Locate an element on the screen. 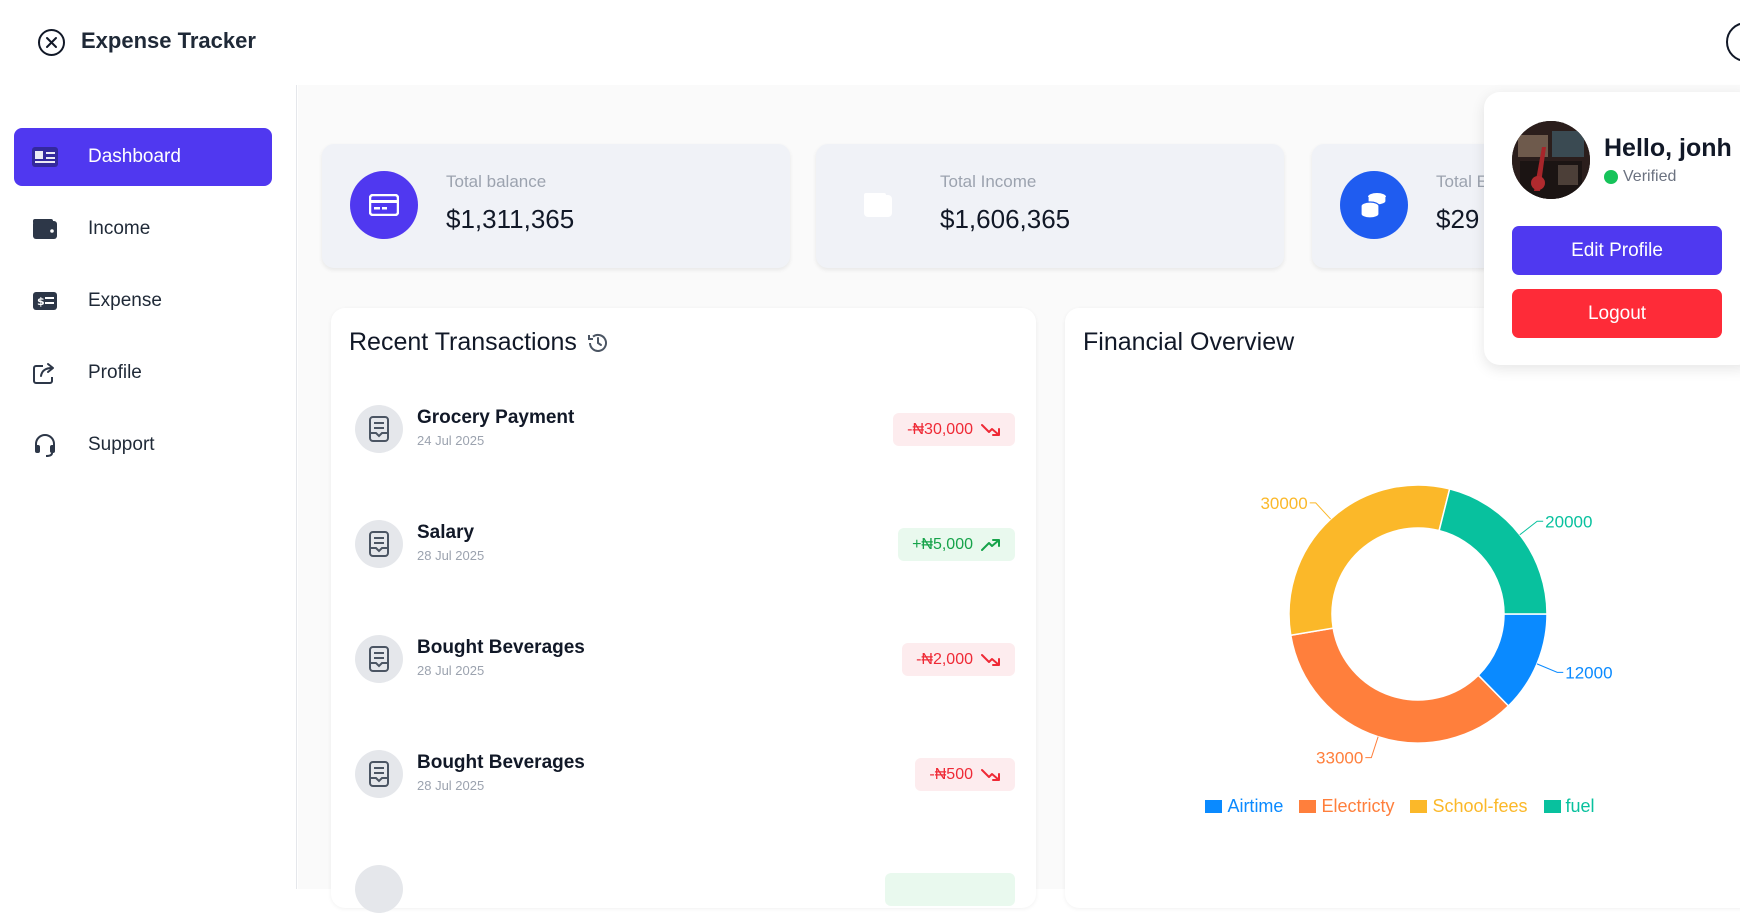  legend-label: Airtime is located at coordinates (1255, 806).